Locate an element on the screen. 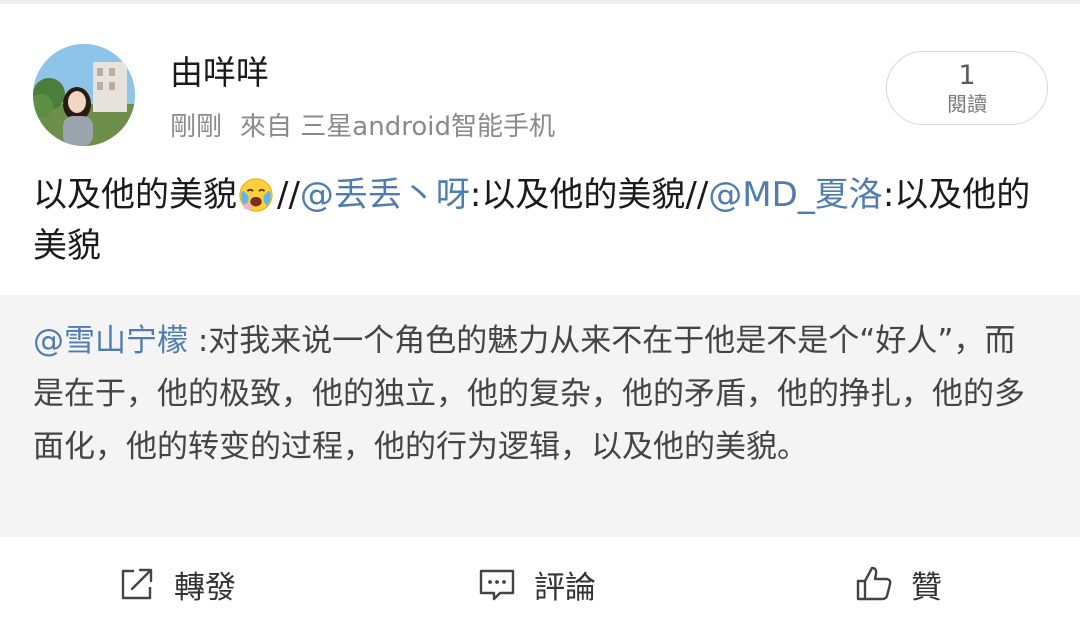 The image size is (1080, 628). comment-button: 評論 is located at coordinates (537, 584).